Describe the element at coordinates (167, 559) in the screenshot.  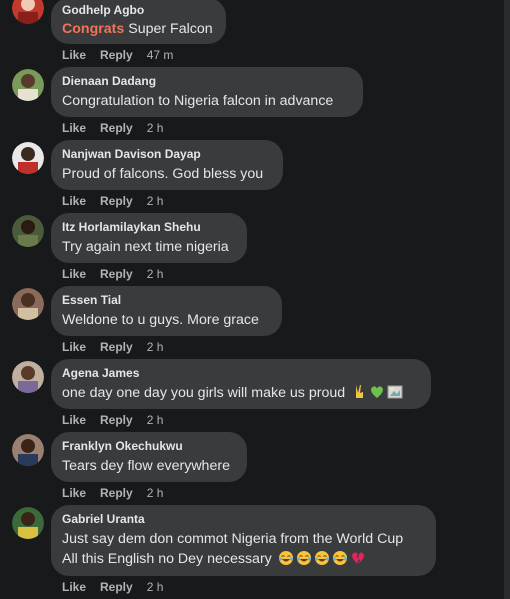
I see `comment-body: All this English no Dey necessary` at that location.